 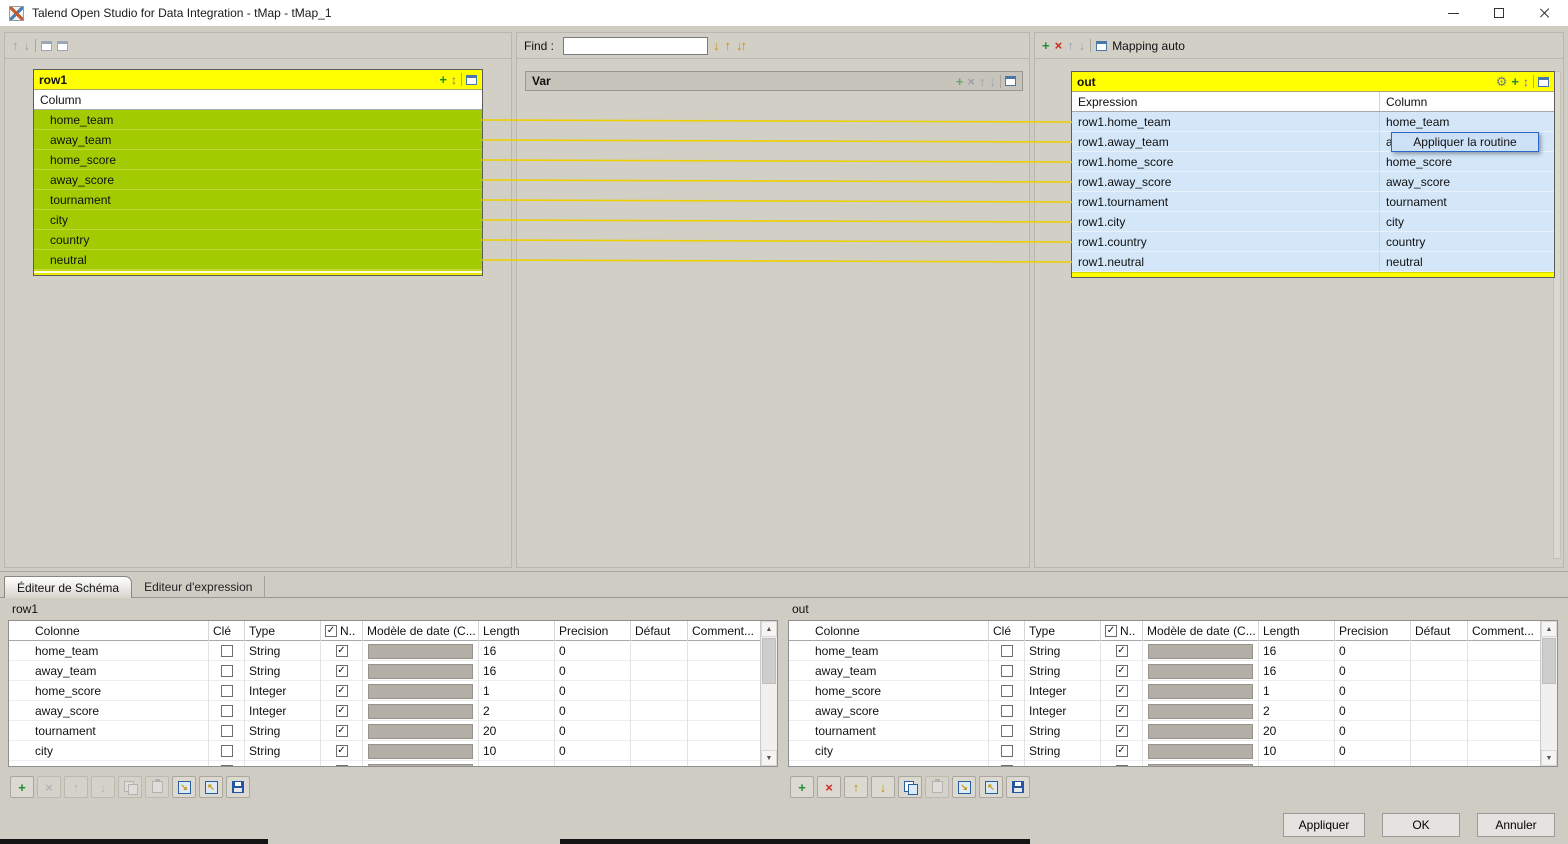 I want to click on schema-row: ✓, so click(x=393, y=763).